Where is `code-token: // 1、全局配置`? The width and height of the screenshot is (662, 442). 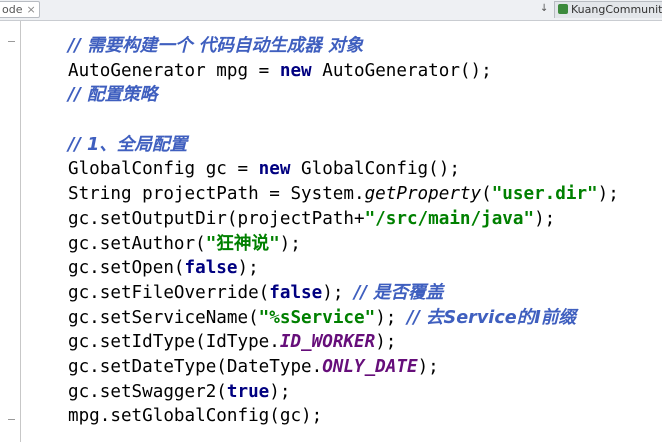 code-token: // 1、全局配置 is located at coordinates (128, 144).